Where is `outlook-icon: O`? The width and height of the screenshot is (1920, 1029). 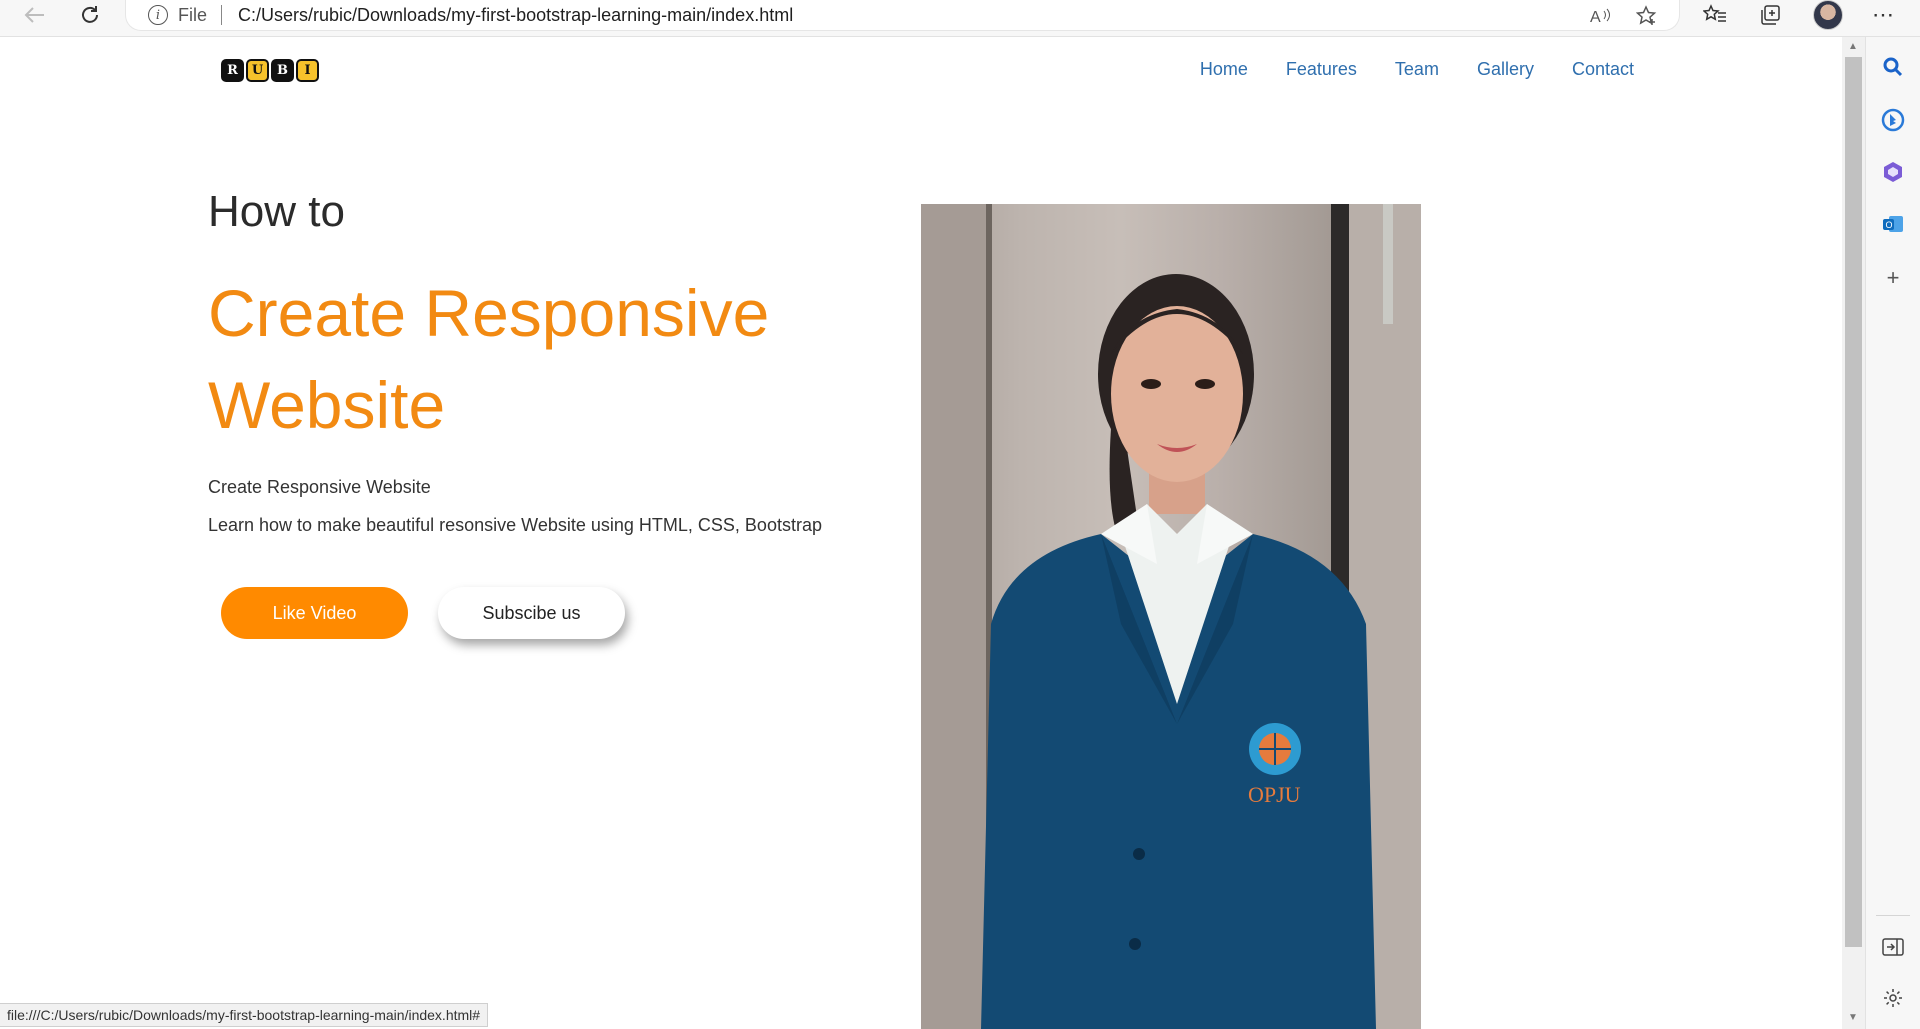
outlook-icon: O is located at coordinates (1893, 224).